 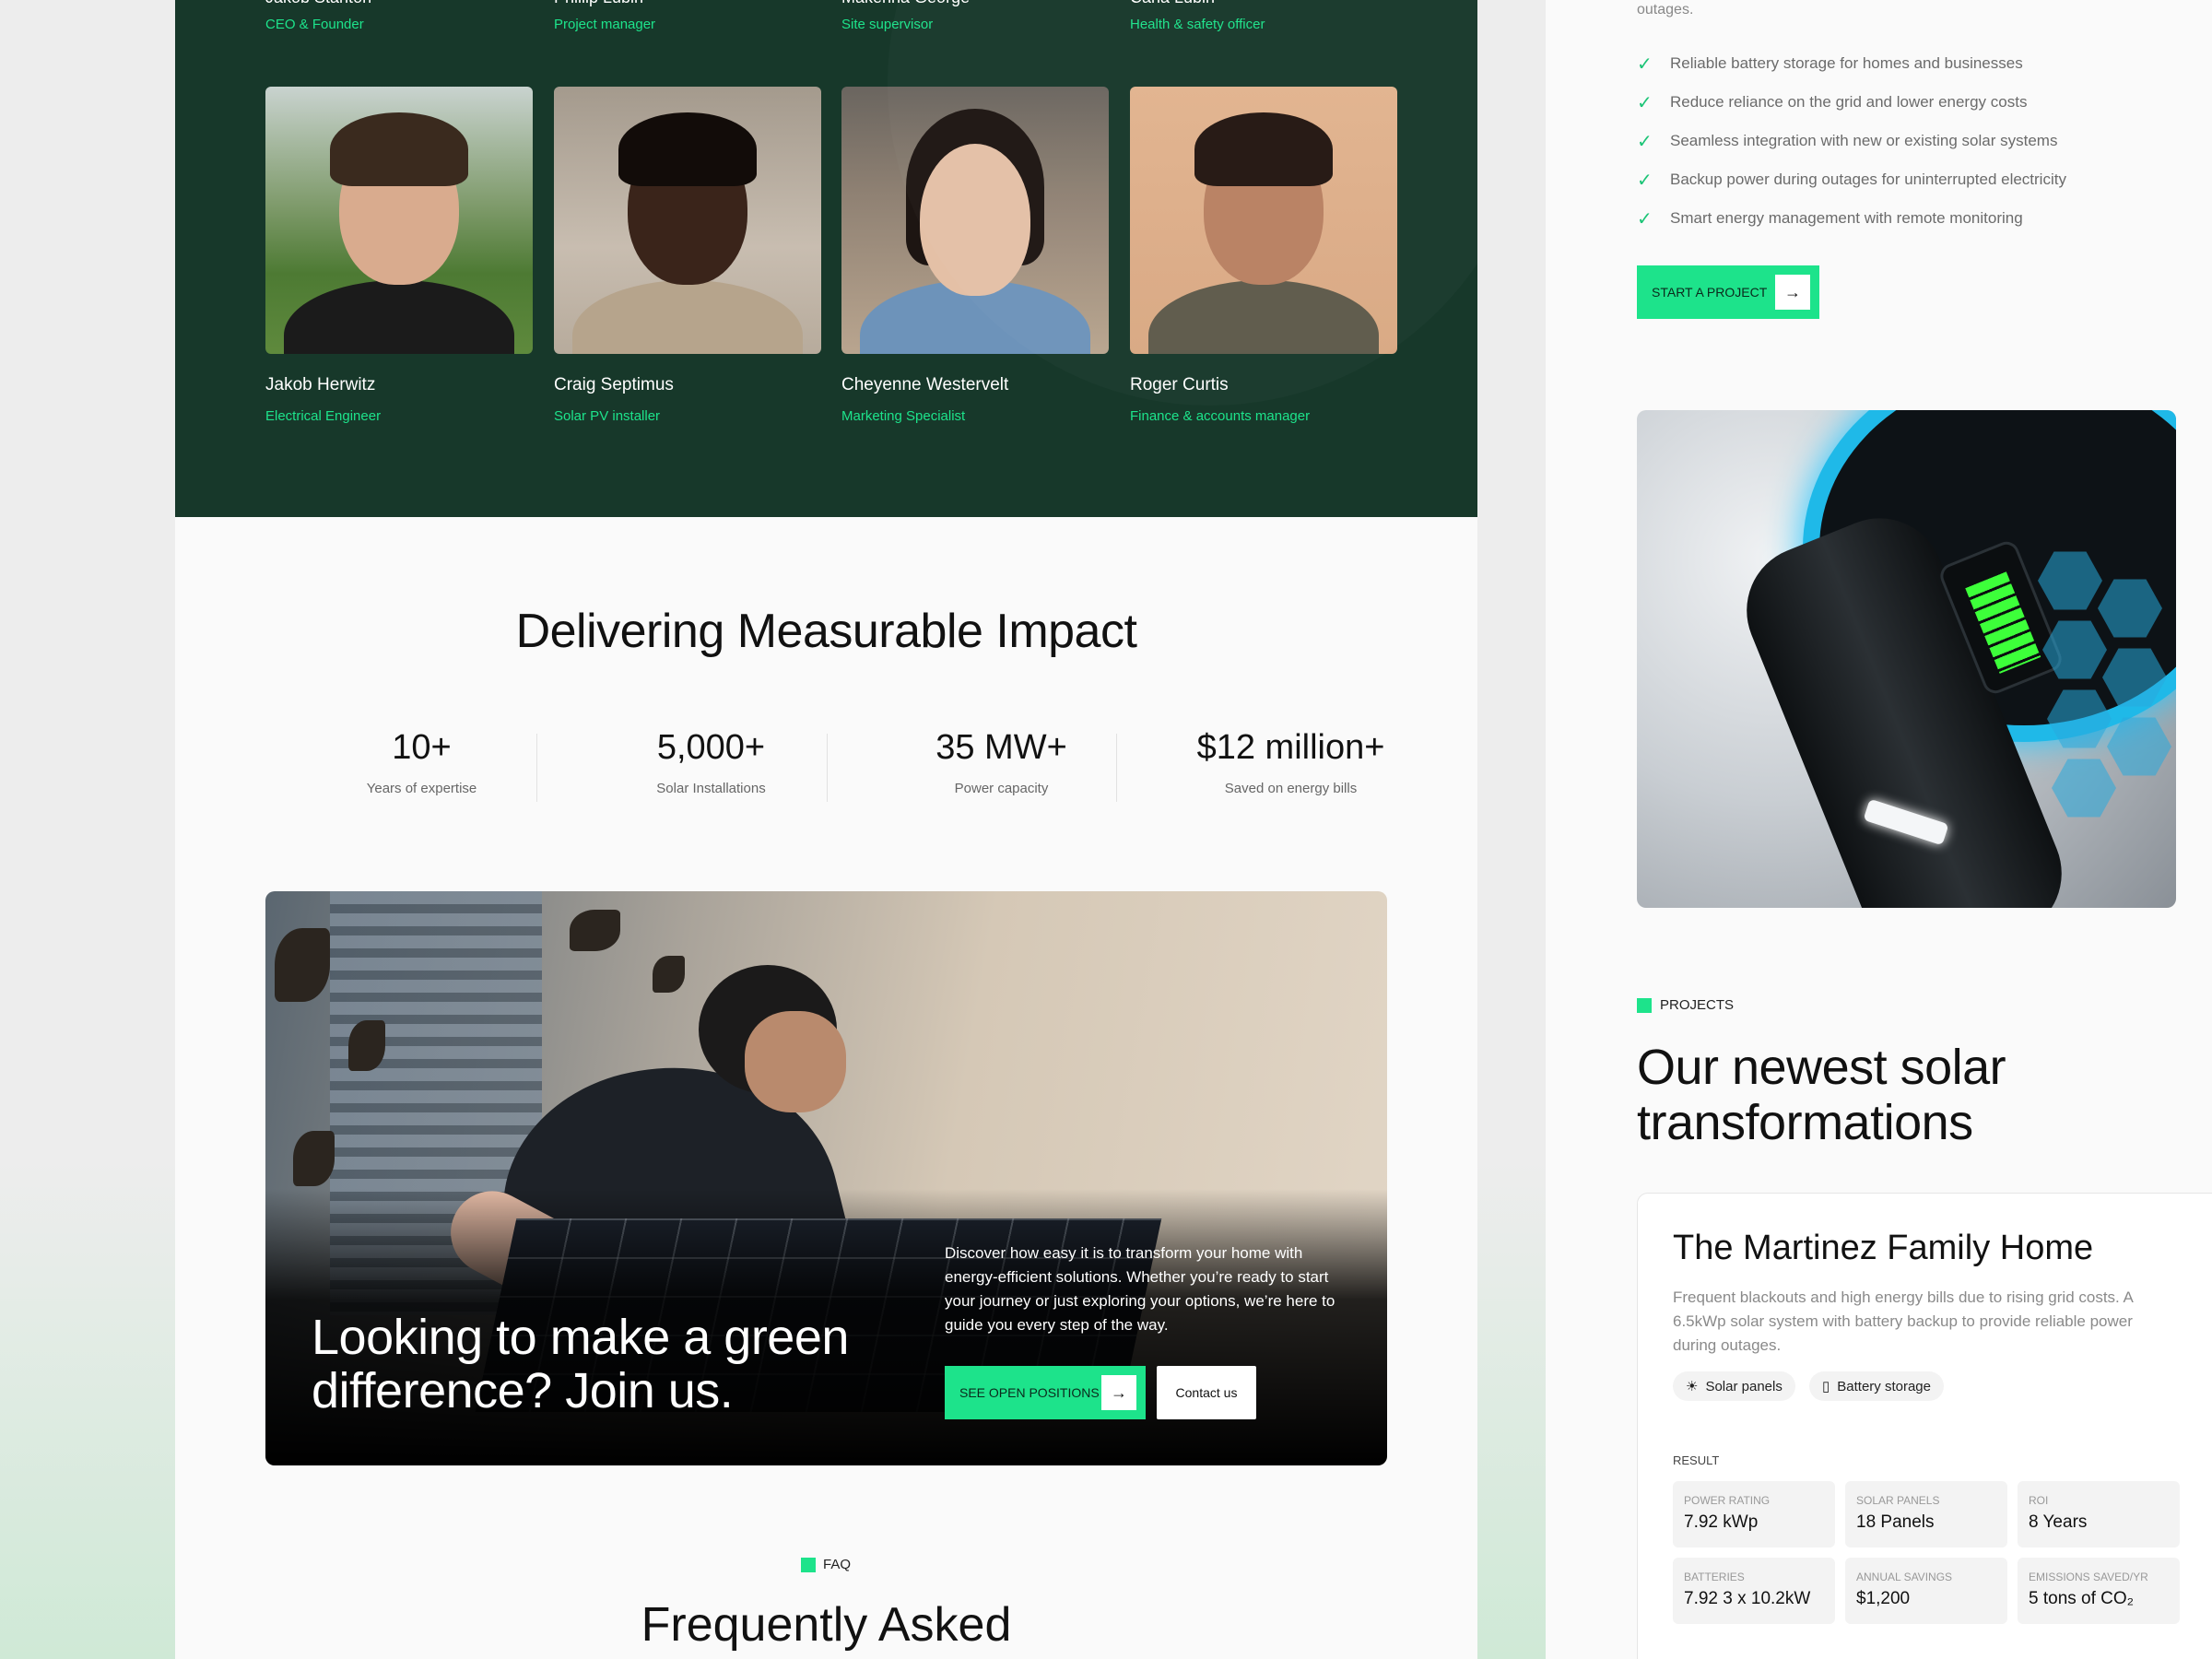 I want to click on see-open-positions-button: SEE OPEN POSITIONS →, so click(x=1045, y=1392).